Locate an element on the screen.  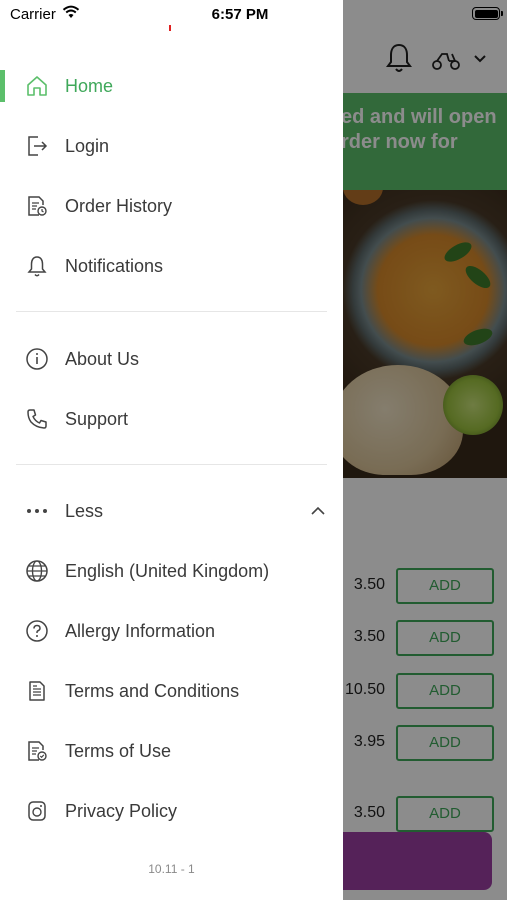
menu-toggle-less: Less is located at coordinates (171, 511).